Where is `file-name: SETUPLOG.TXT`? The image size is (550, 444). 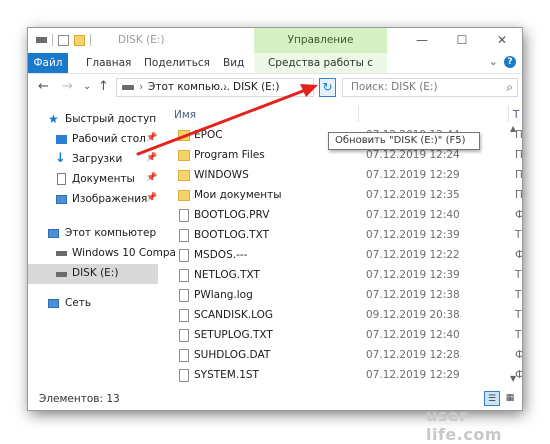 file-name: SETUPLOG.TXT is located at coordinates (233, 335).